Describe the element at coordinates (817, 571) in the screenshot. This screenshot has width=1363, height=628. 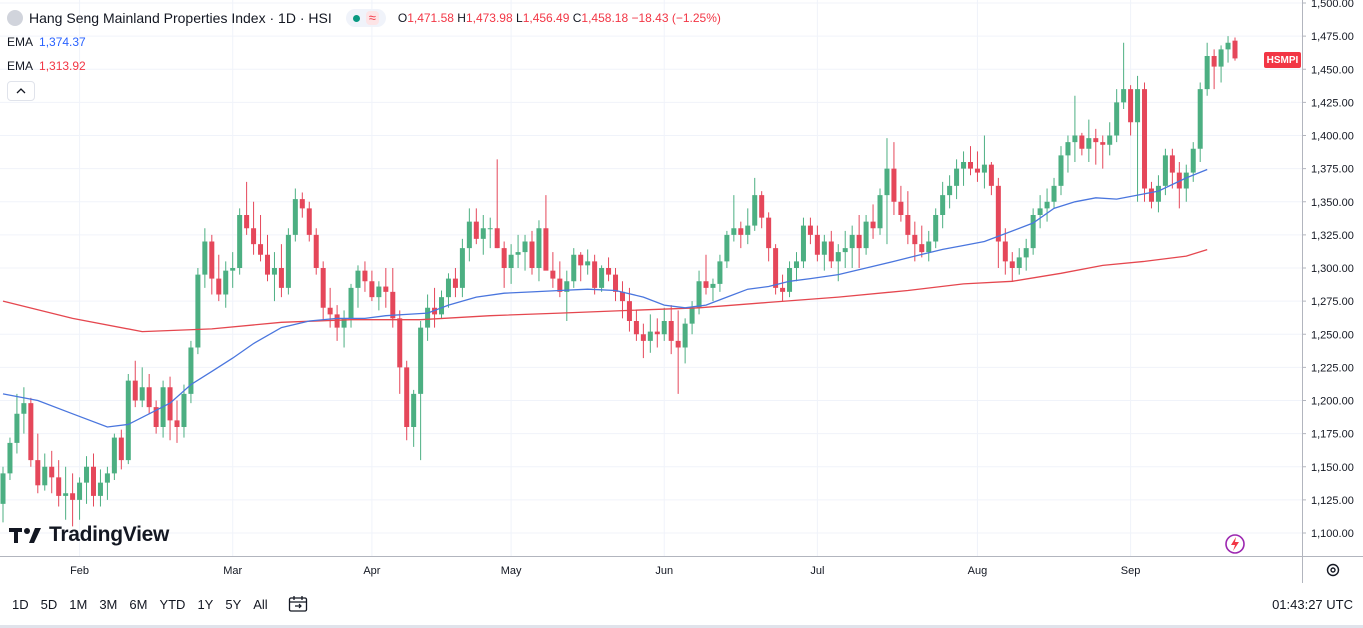
I see `x-tick-label: Jul` at that location.